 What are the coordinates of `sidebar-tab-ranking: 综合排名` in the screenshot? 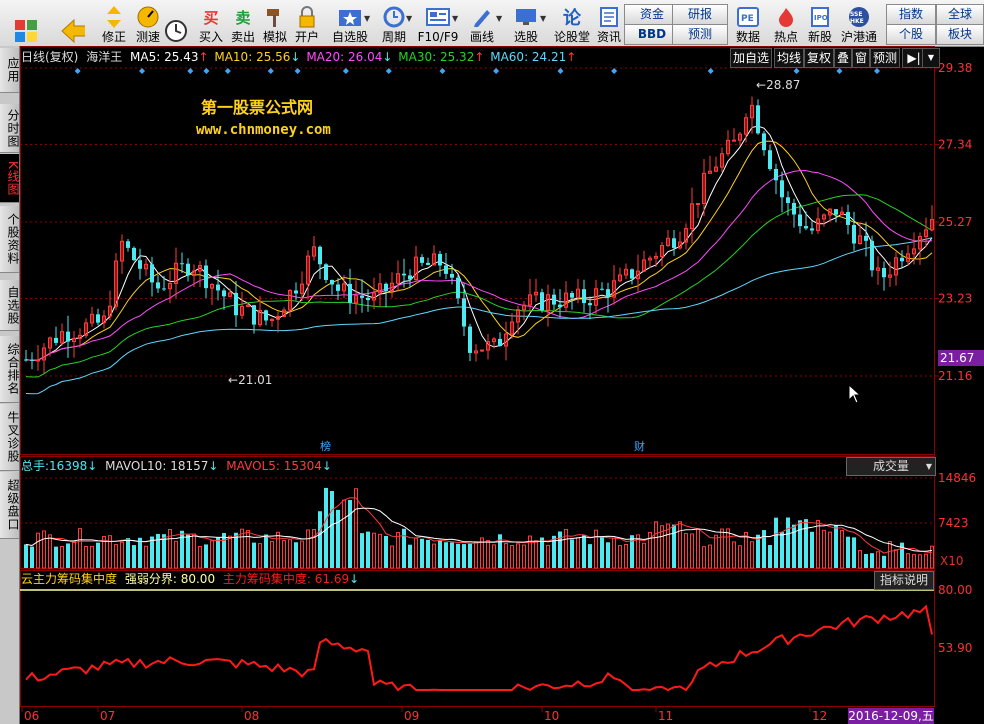 It's located at (10, 369).